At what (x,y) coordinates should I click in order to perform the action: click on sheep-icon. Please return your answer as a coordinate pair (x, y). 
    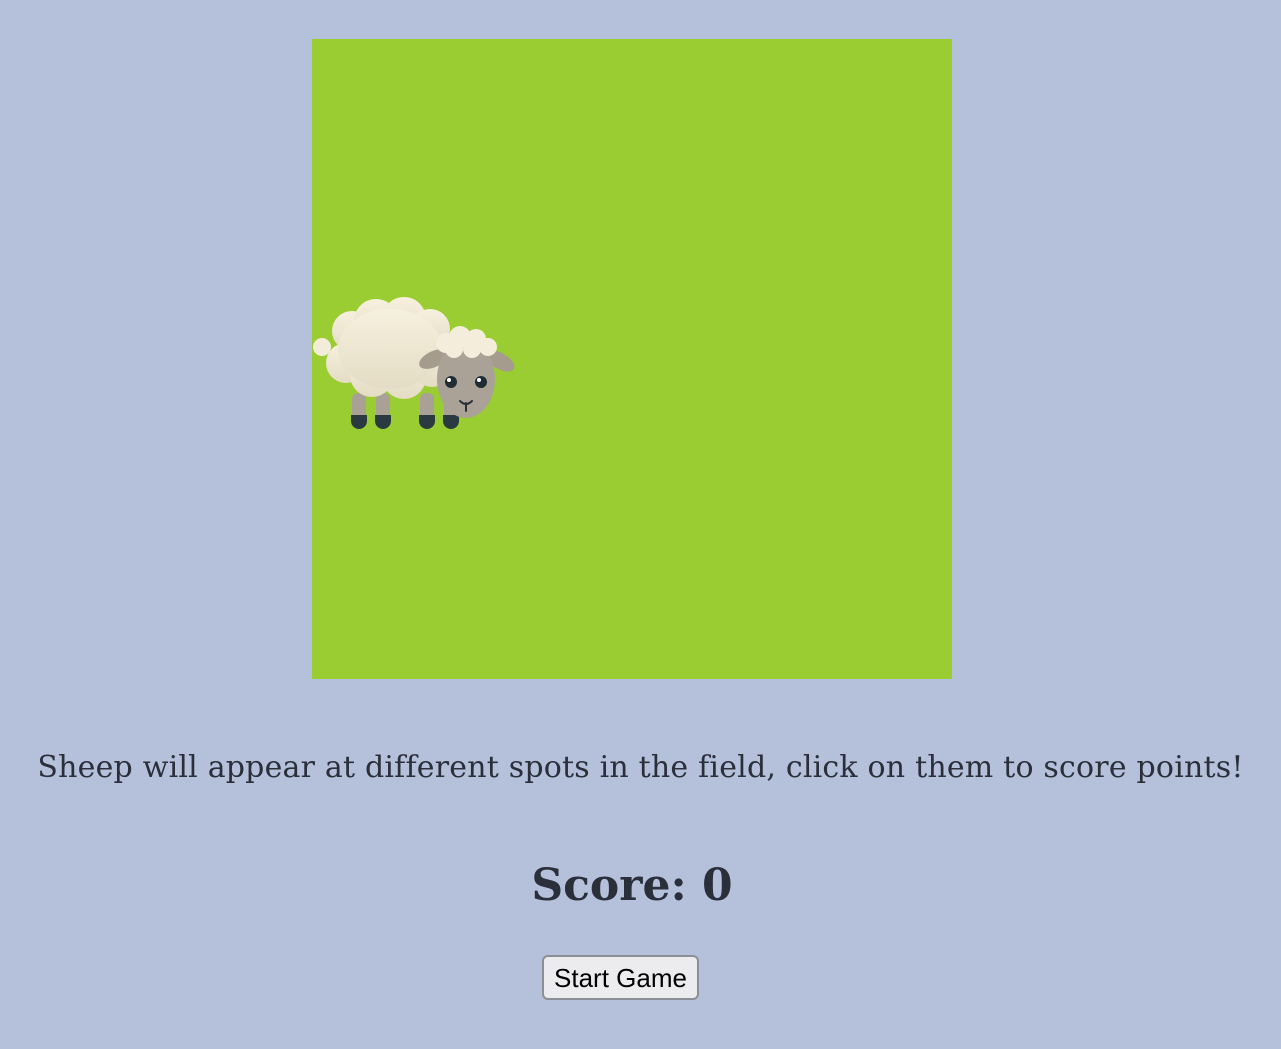
    Looking at the image, I should click on (417, 362).